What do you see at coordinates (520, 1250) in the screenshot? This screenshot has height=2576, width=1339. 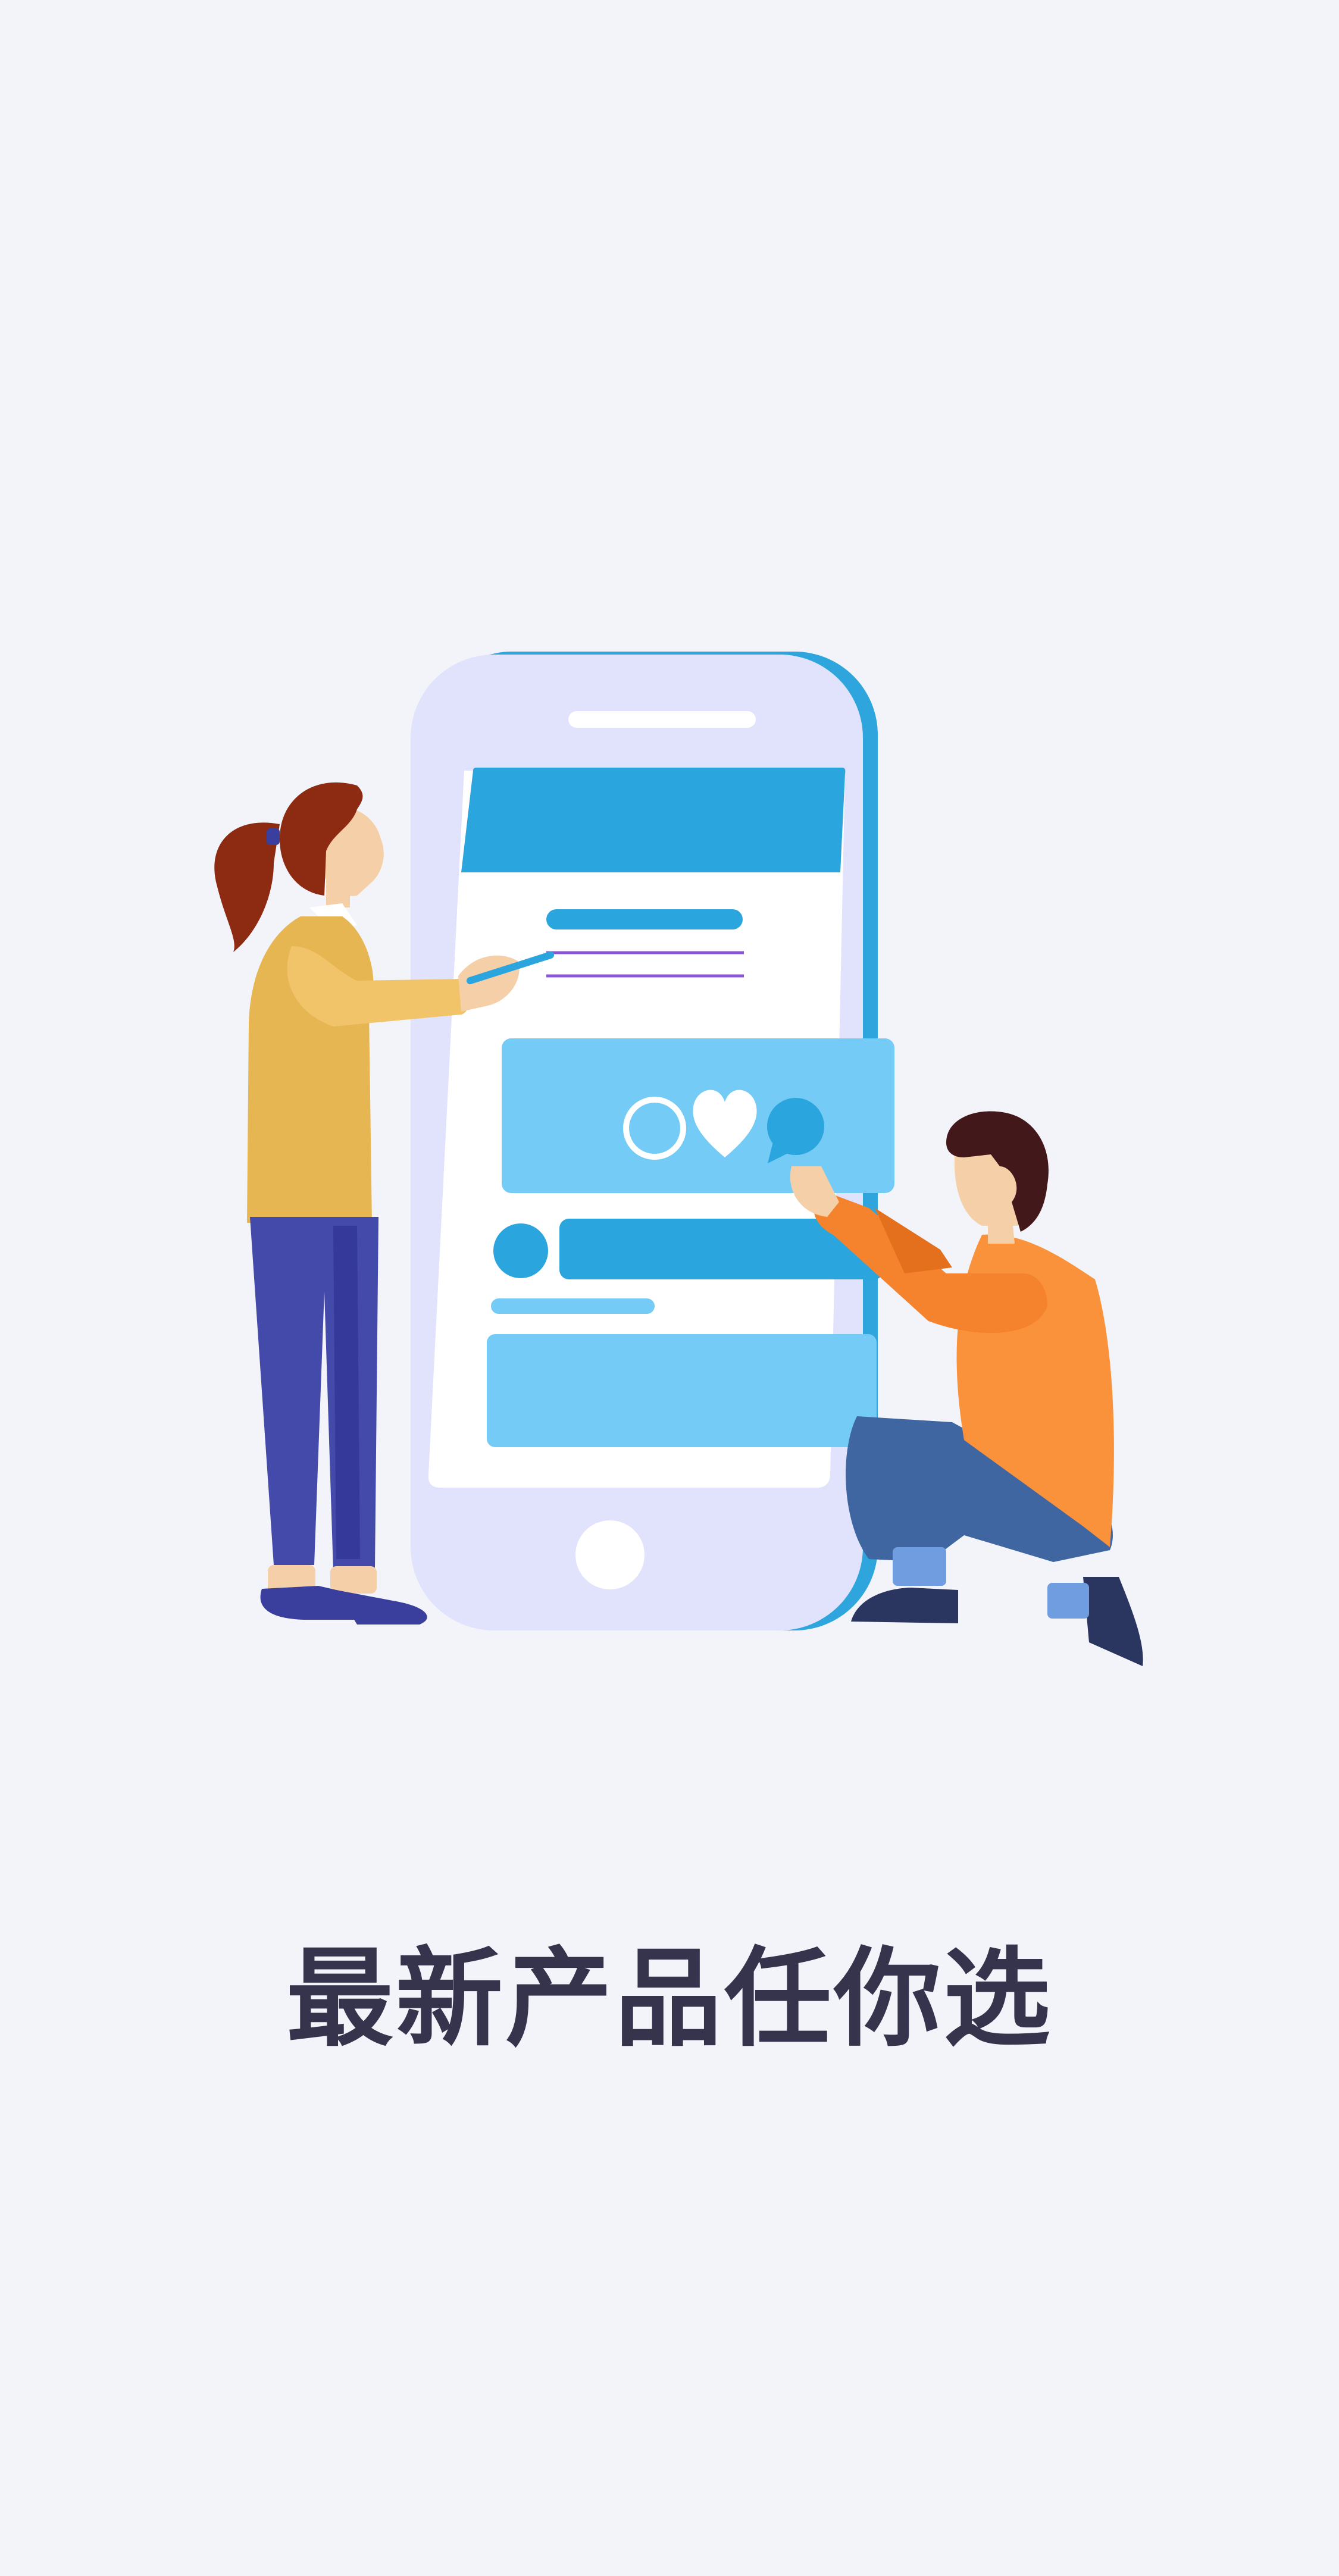 I see `list-avatar` at bounding box center [520, 1250].